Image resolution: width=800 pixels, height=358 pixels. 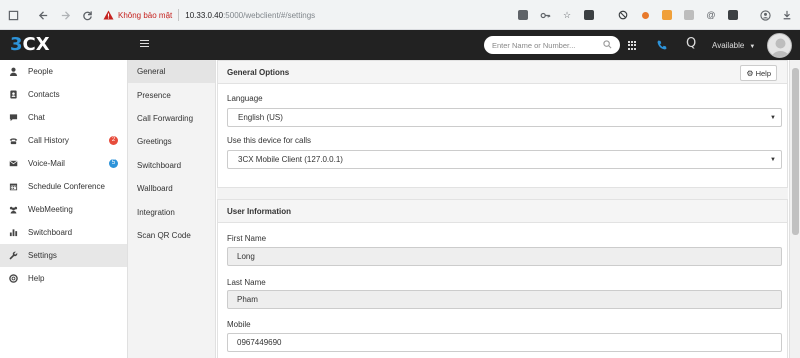 I want to click on presence-q-icon: Q, so click(x=691, y=43).